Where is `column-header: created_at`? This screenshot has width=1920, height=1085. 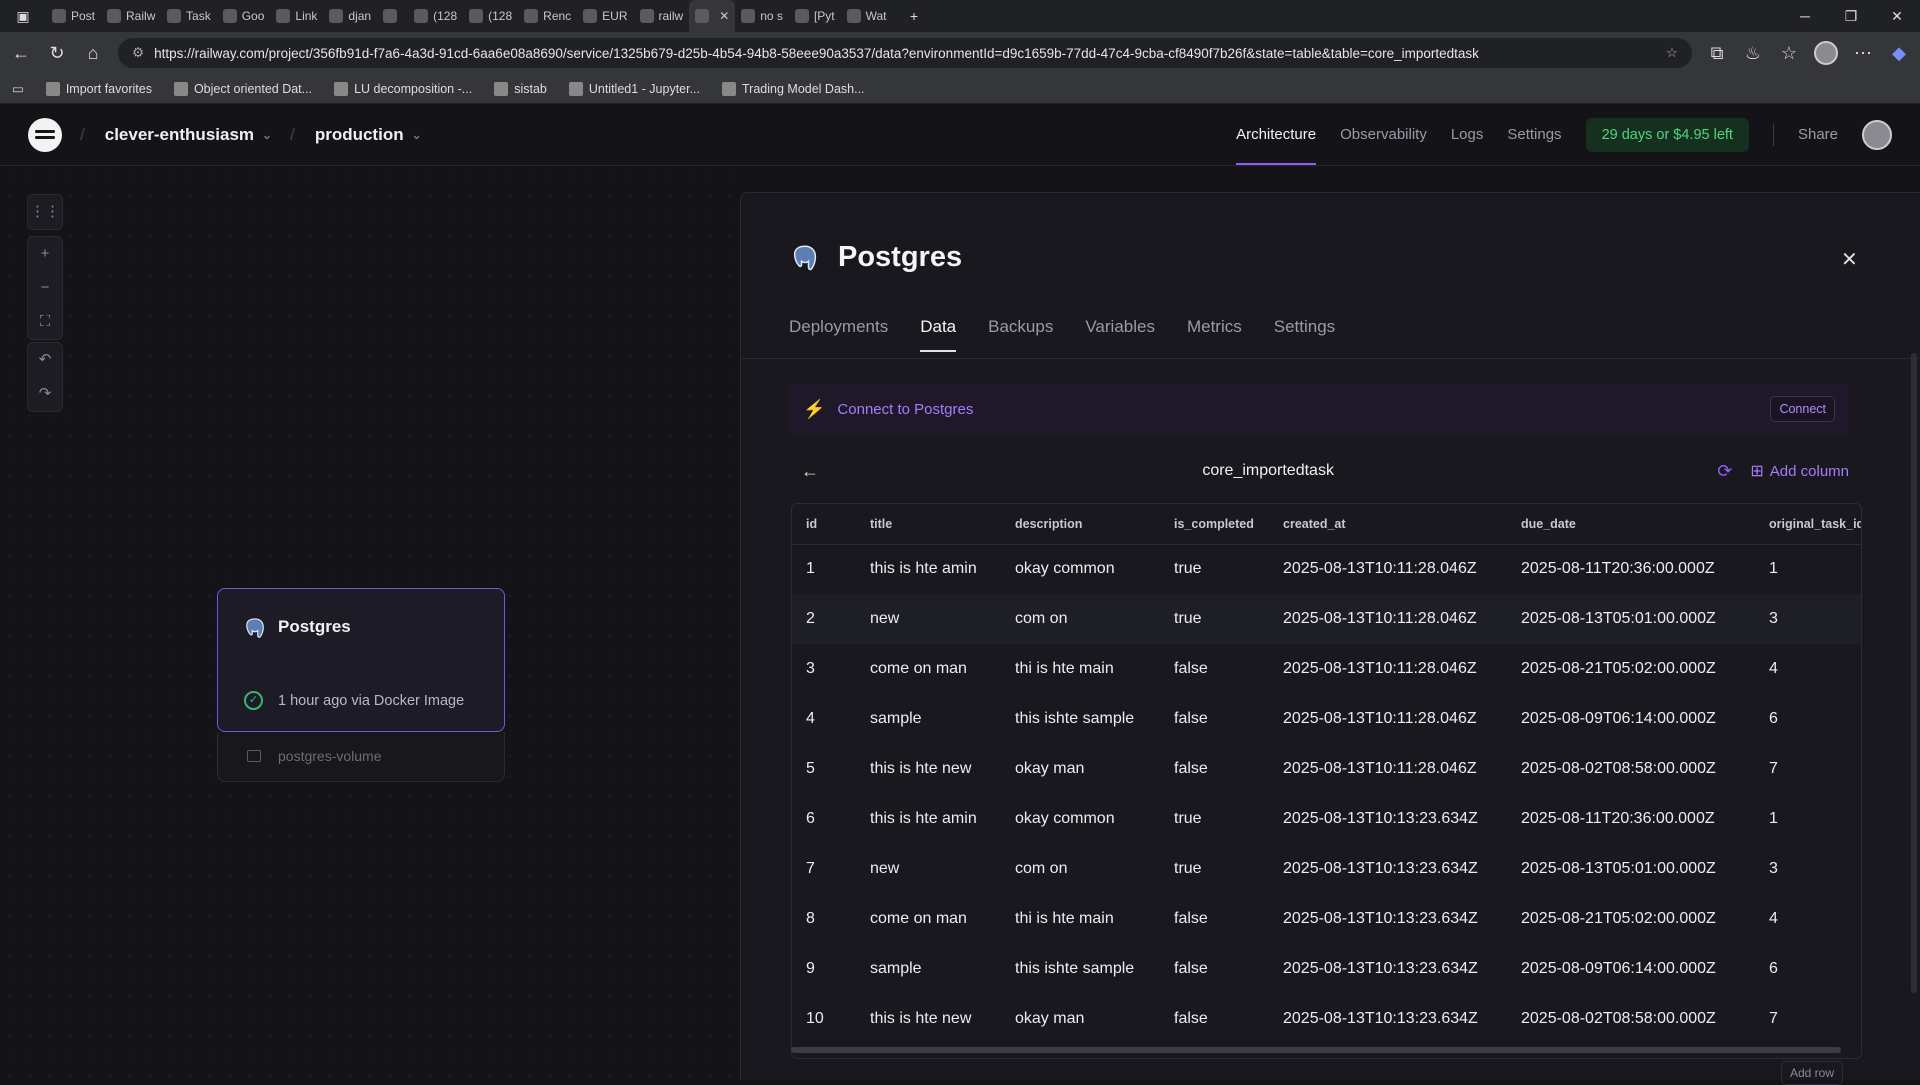
column-header: created_at is located at coordinates (1388, 524).